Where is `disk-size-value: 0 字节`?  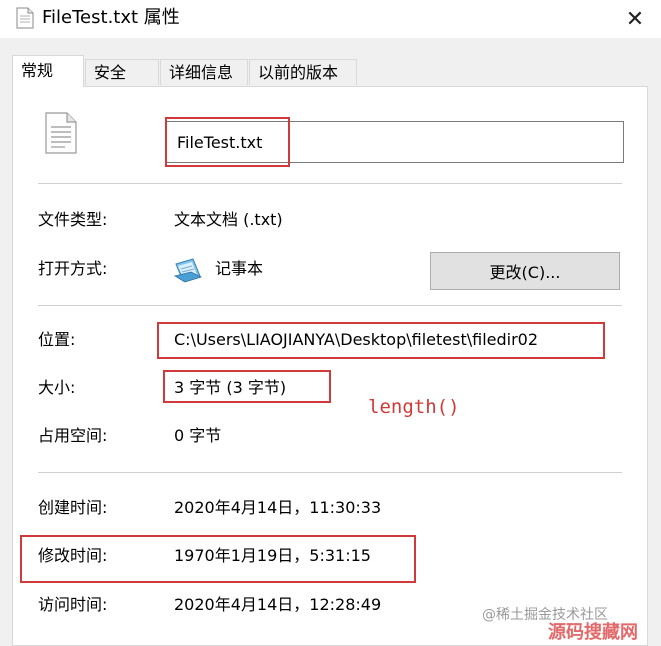 disk-size-value: 0 字节 is located at coordinates (198, 435).